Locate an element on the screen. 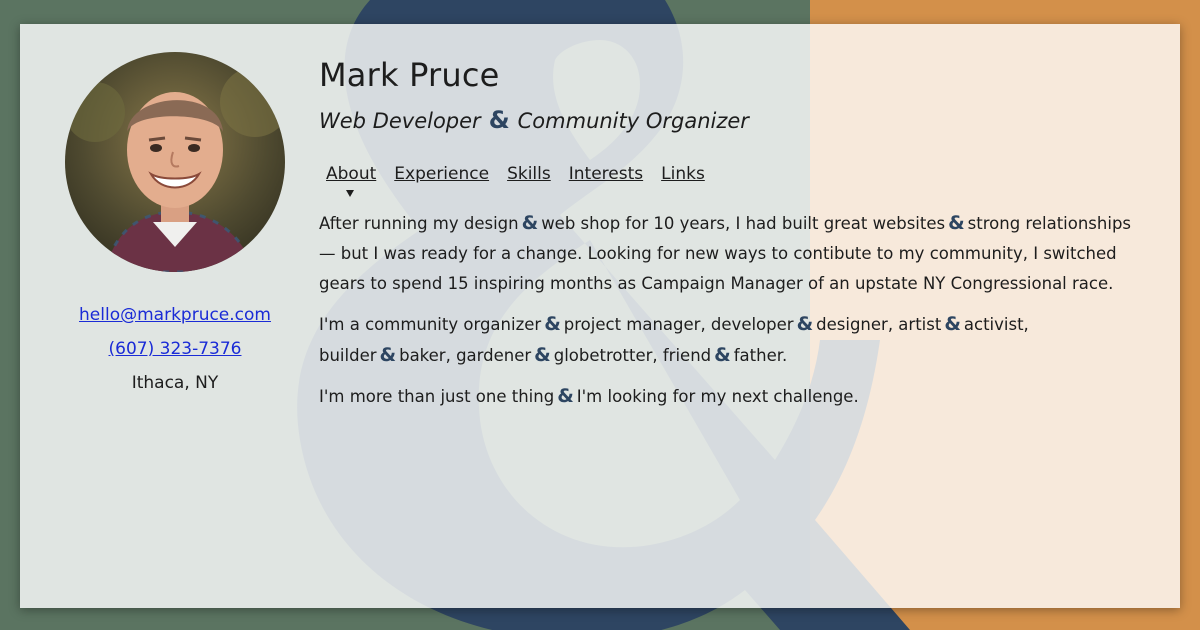 This screenshot has width=1200, height=630. tab-skills: Skills is located at coordinates (529, 174).